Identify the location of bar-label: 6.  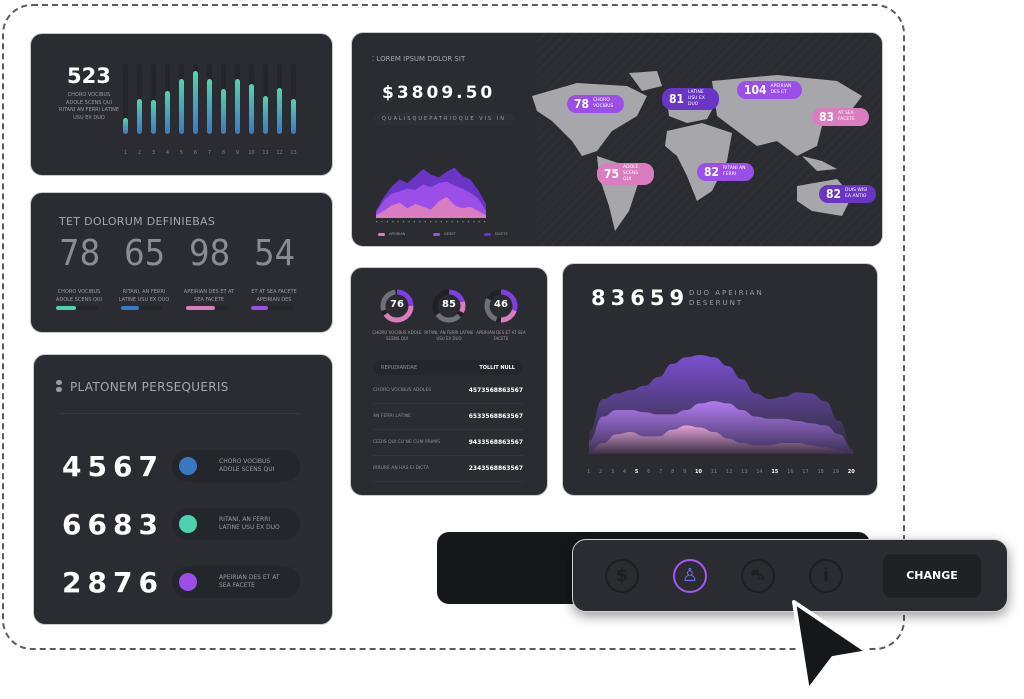
(195, 153).